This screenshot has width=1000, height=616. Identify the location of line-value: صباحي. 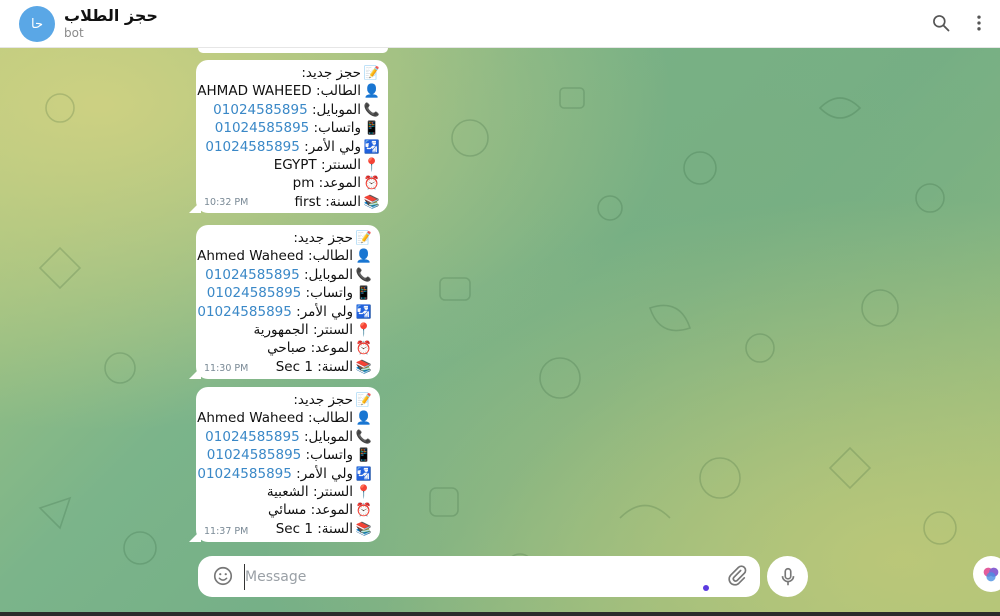
(287, 348).